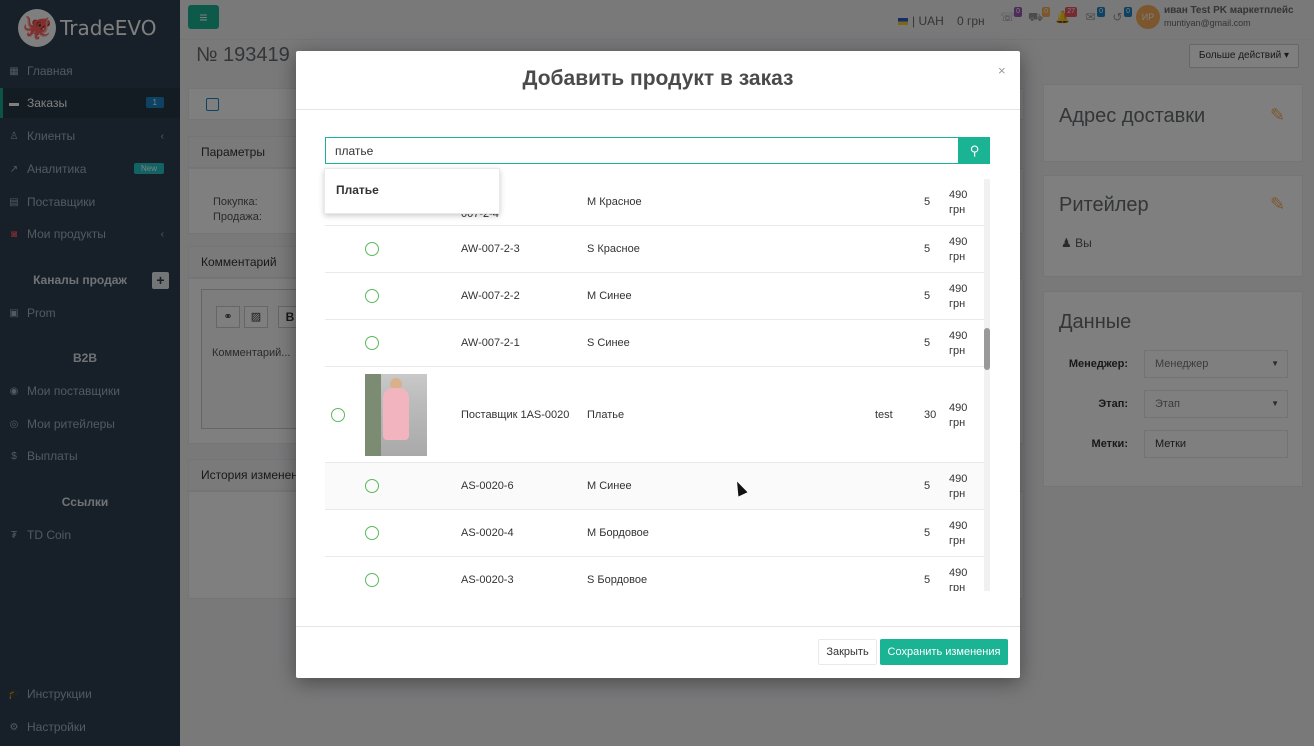 Image resolution: width=1314 pixels, height=746 pixels. I want to click on close-icon: ×, so click(1002, 70).